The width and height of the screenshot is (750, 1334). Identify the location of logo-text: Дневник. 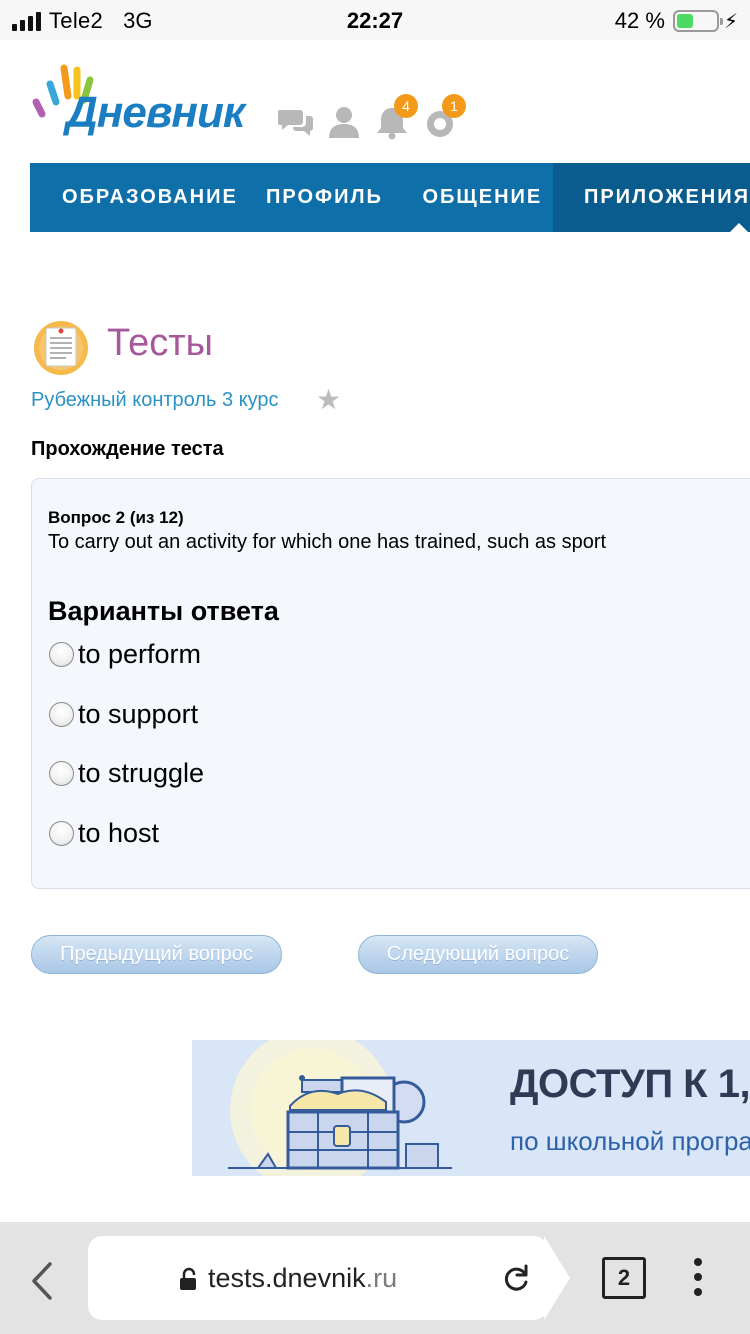
(155, 112).